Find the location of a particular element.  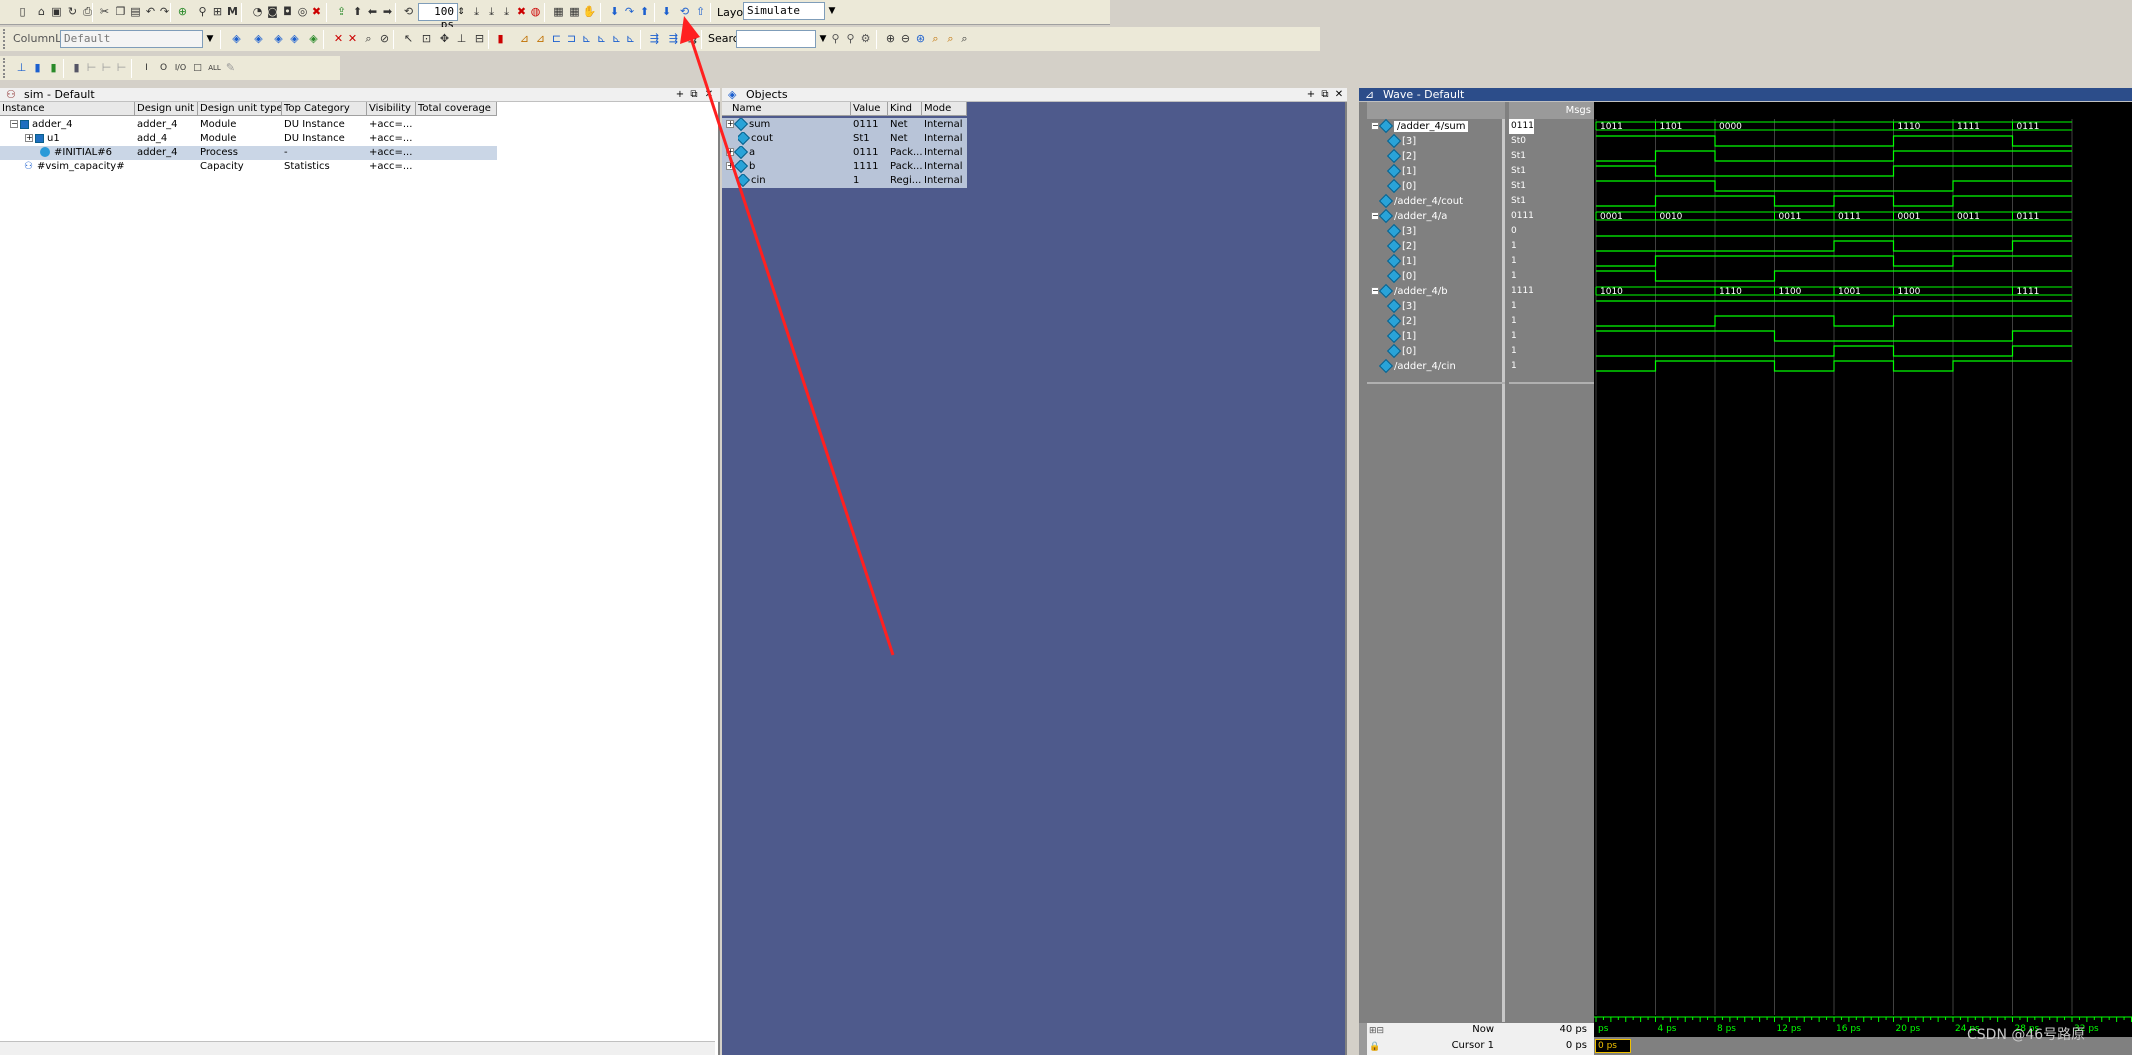

wave-format-icon: ⊥ is located at coordinates (21, 67).